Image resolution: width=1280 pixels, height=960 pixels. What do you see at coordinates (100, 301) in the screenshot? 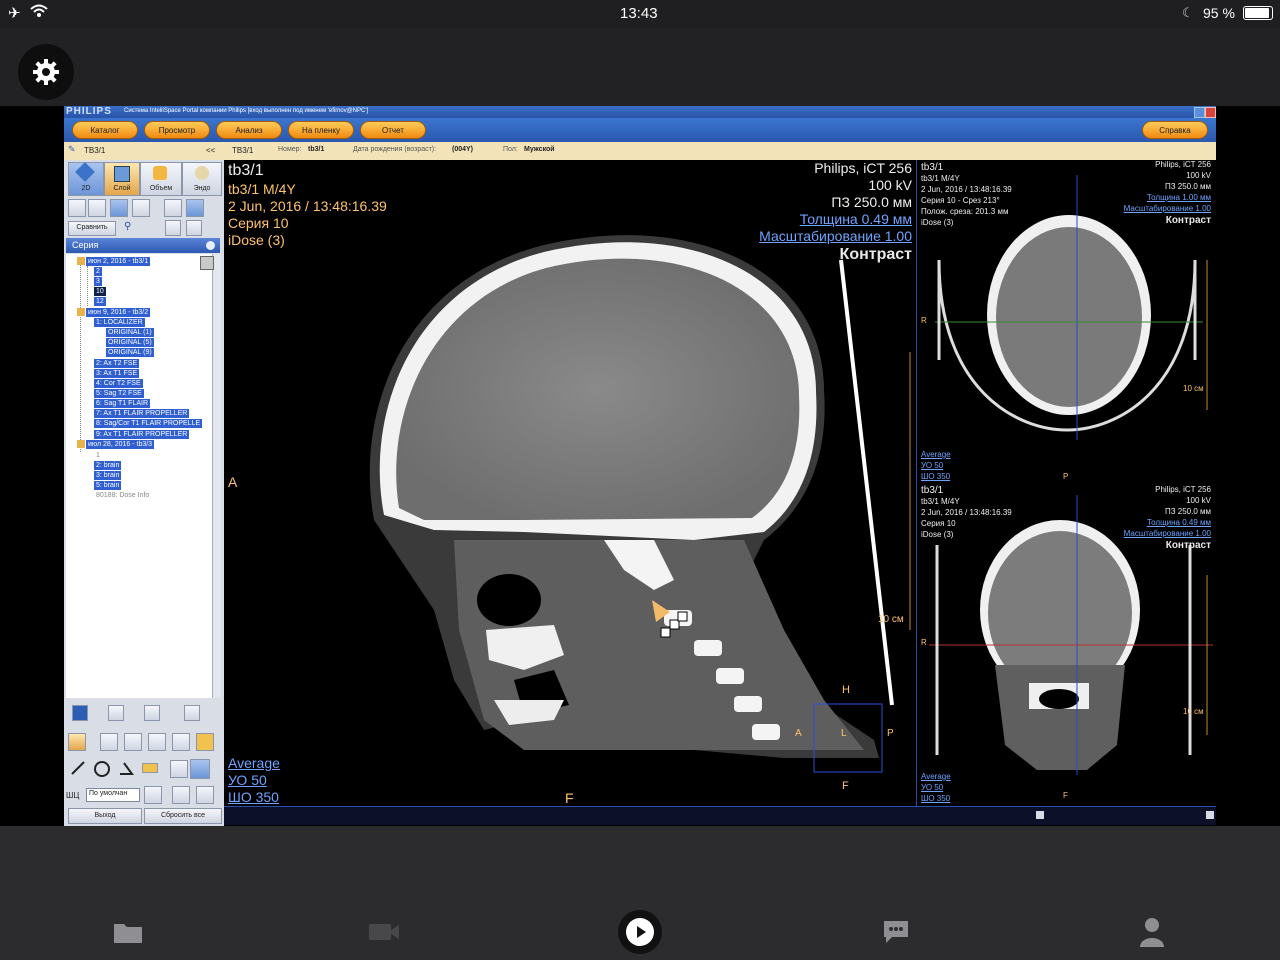
I see `tree-series: 12` at bounding box center [100, 301].